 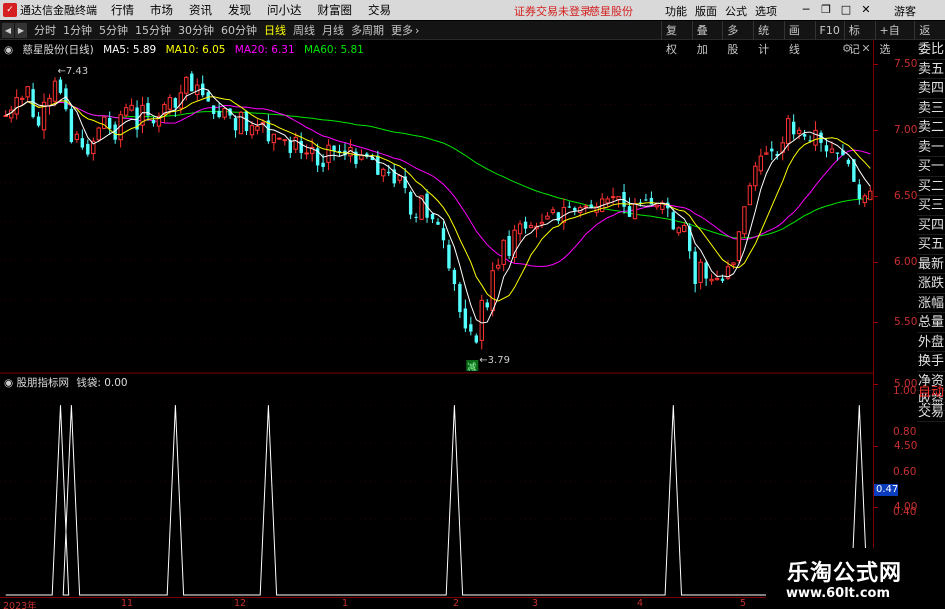 What do you see at coordinates (284, 10) in the screenshot?
I see `menu-item-wenxiaoda: 问小达` at bounding box center [284, 10].